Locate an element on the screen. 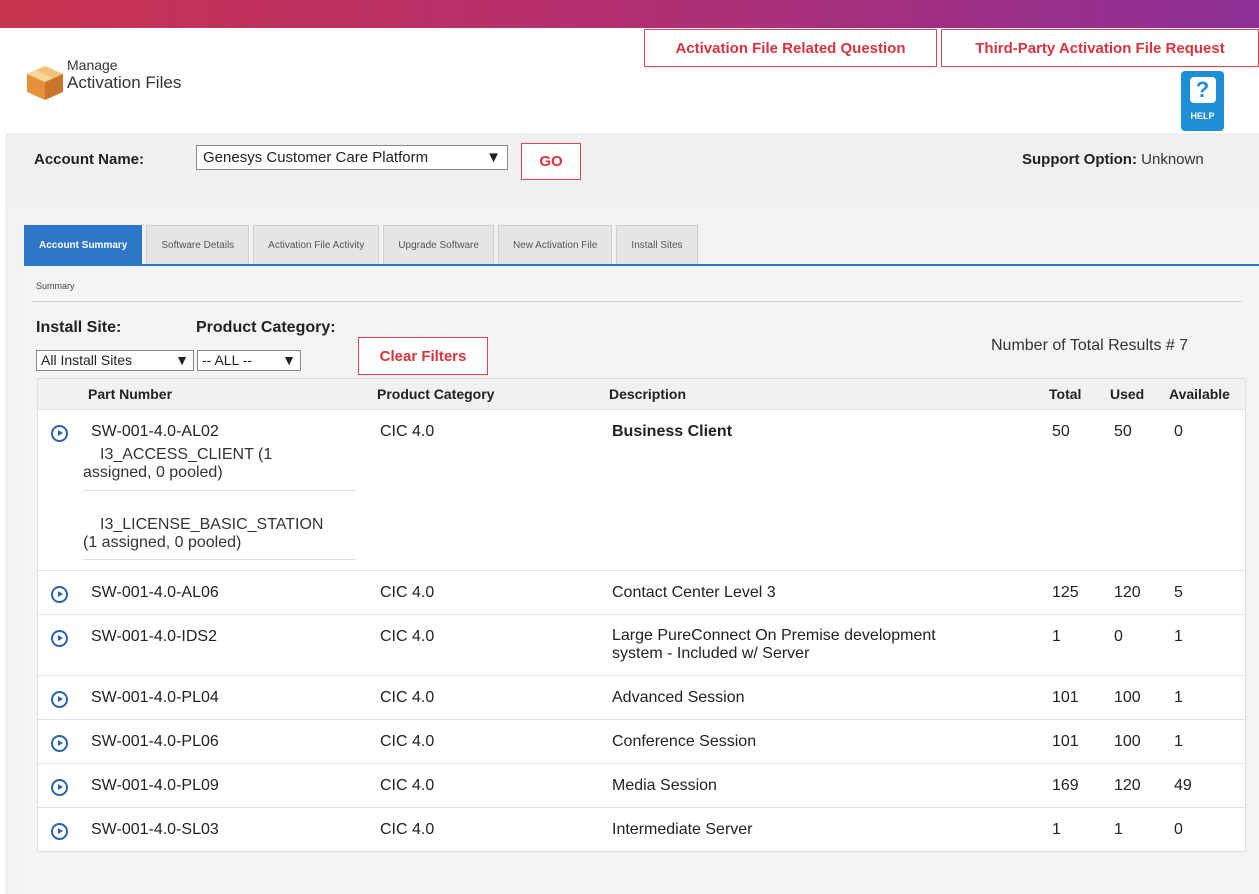 Image resolution: width=1259 pixels, height=894 pixels. total: 1 is located at coordinates (1056, 636).